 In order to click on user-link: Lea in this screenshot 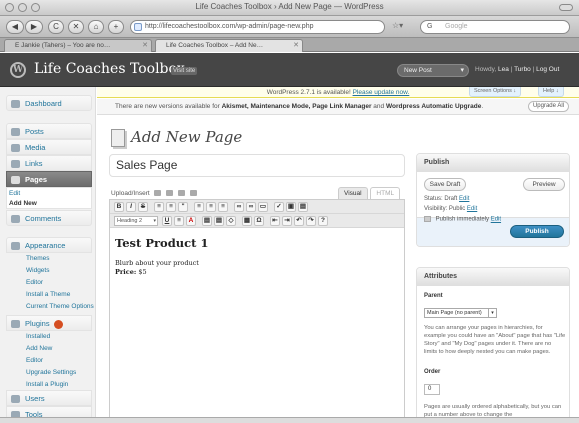, I will do `click(503, 69)`.